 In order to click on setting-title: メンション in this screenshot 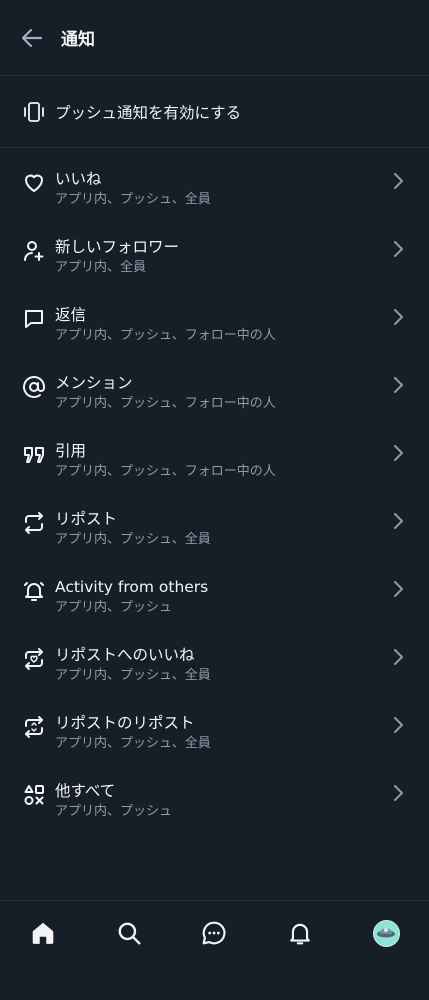, I will do `click(94, 383)`.